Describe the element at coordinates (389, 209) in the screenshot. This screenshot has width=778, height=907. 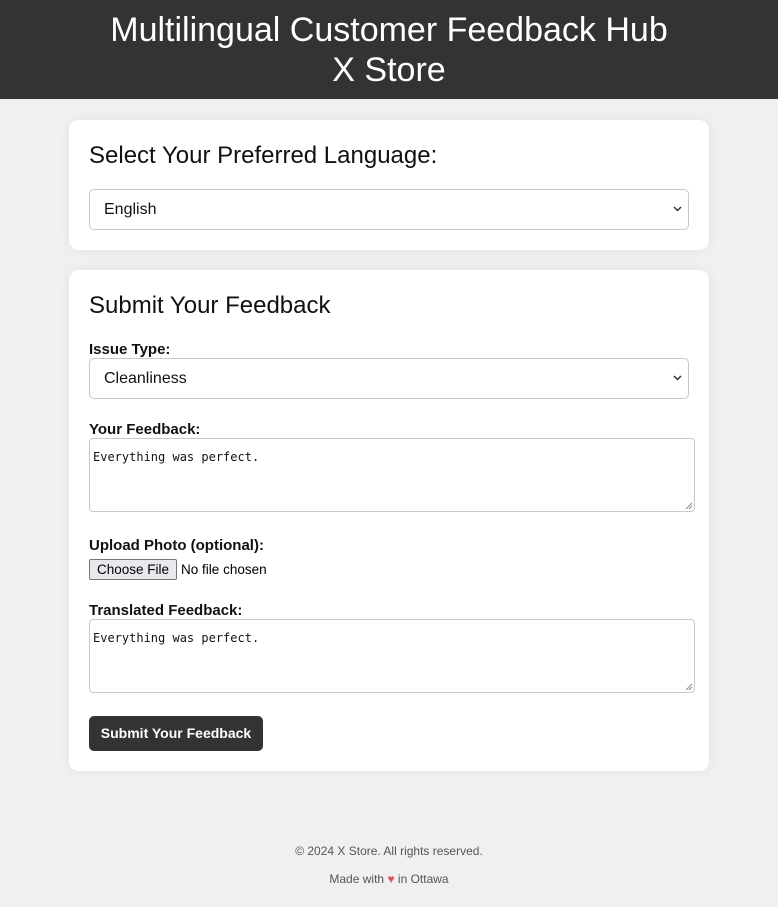
I see `language-select: English` at that location.